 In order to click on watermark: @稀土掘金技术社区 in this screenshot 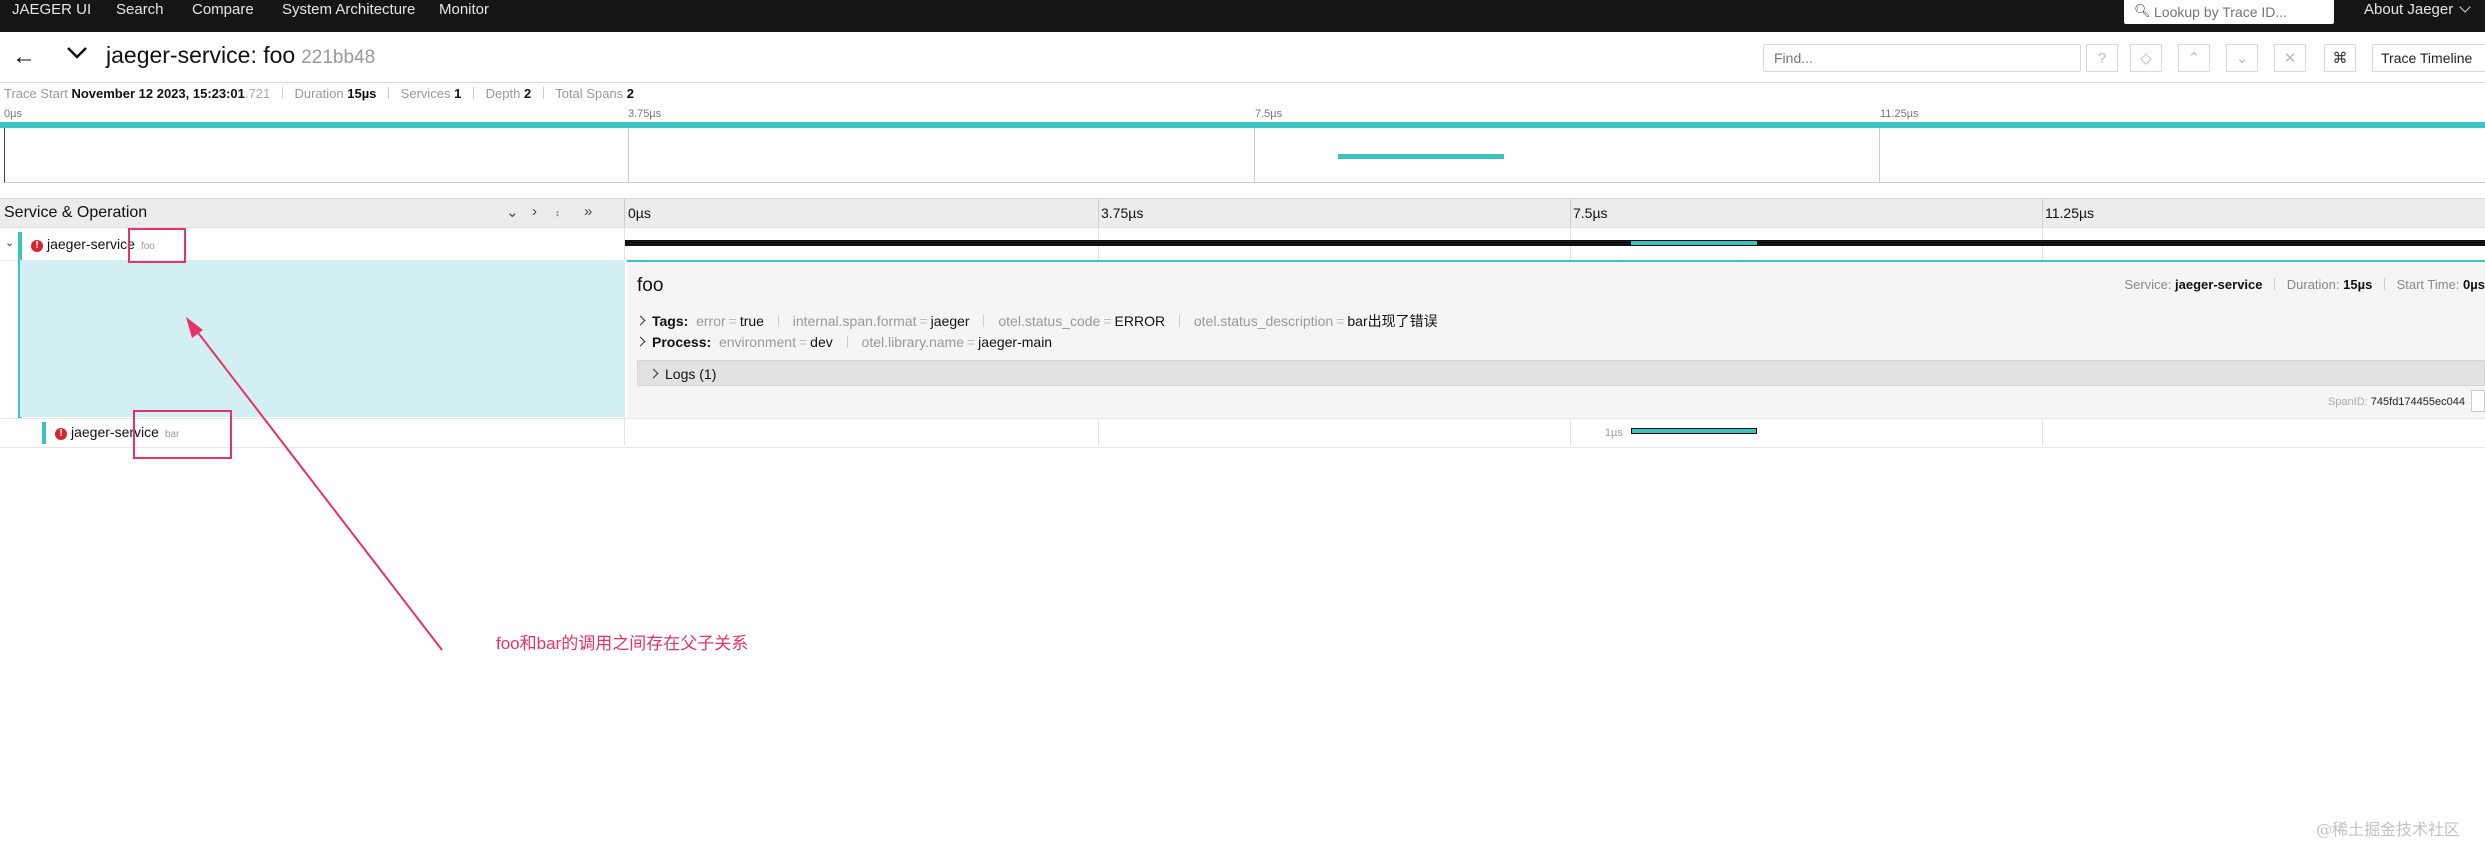, I will do `click(2388, 829)`.